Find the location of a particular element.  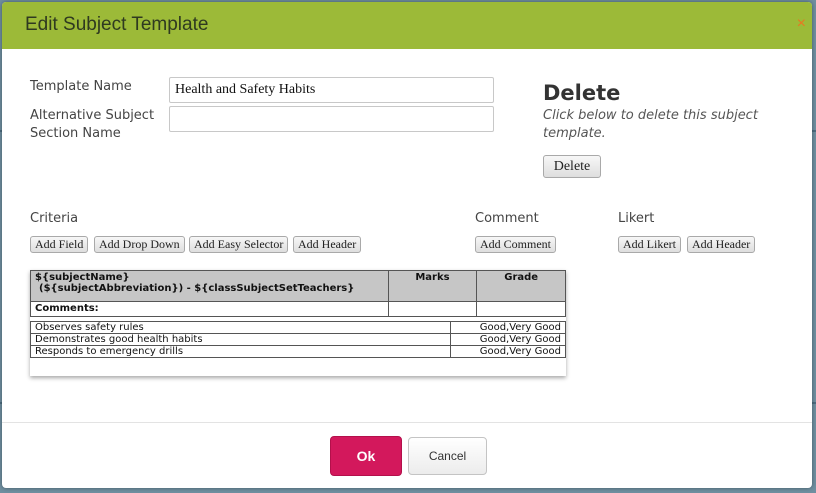

criterion-cell: Demonstrates good health habits is located at coordinates (240, 339).